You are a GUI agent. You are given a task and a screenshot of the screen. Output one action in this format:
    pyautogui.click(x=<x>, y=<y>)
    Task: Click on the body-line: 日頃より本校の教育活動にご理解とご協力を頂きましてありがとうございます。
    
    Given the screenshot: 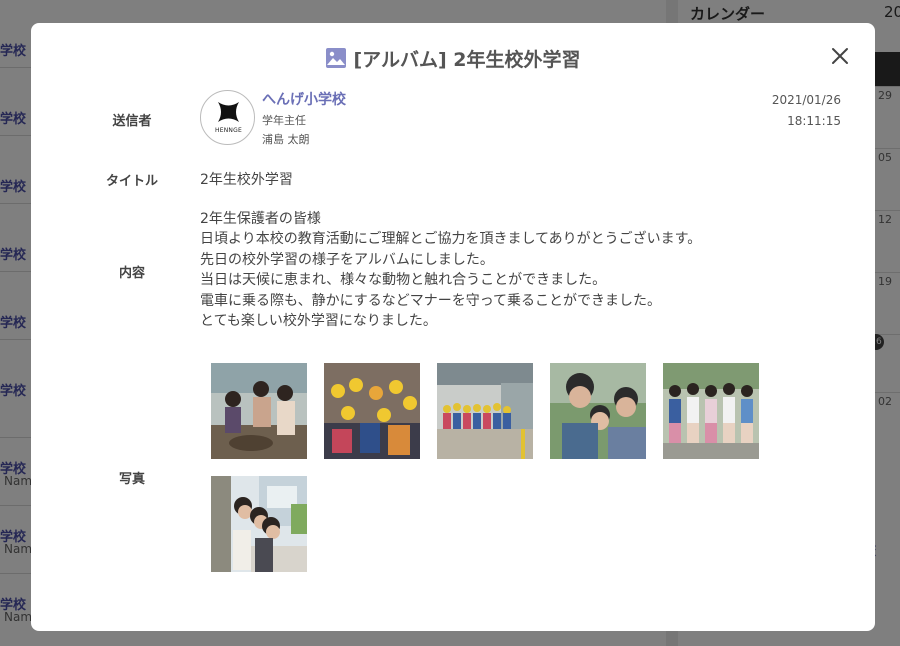 What is the action you would take?
    pyautogui.click(x=451, y=239)
    